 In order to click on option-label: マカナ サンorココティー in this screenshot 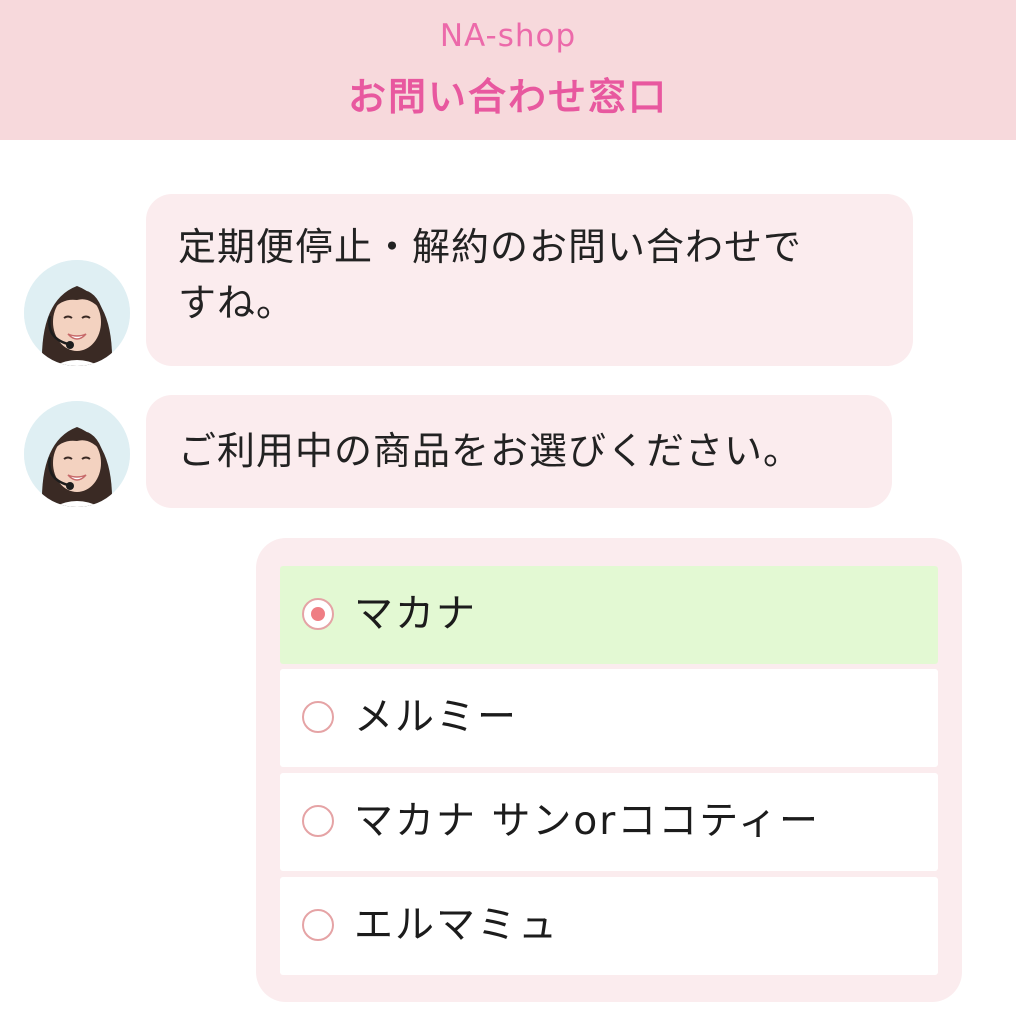, I will do `click(587, 821)`.